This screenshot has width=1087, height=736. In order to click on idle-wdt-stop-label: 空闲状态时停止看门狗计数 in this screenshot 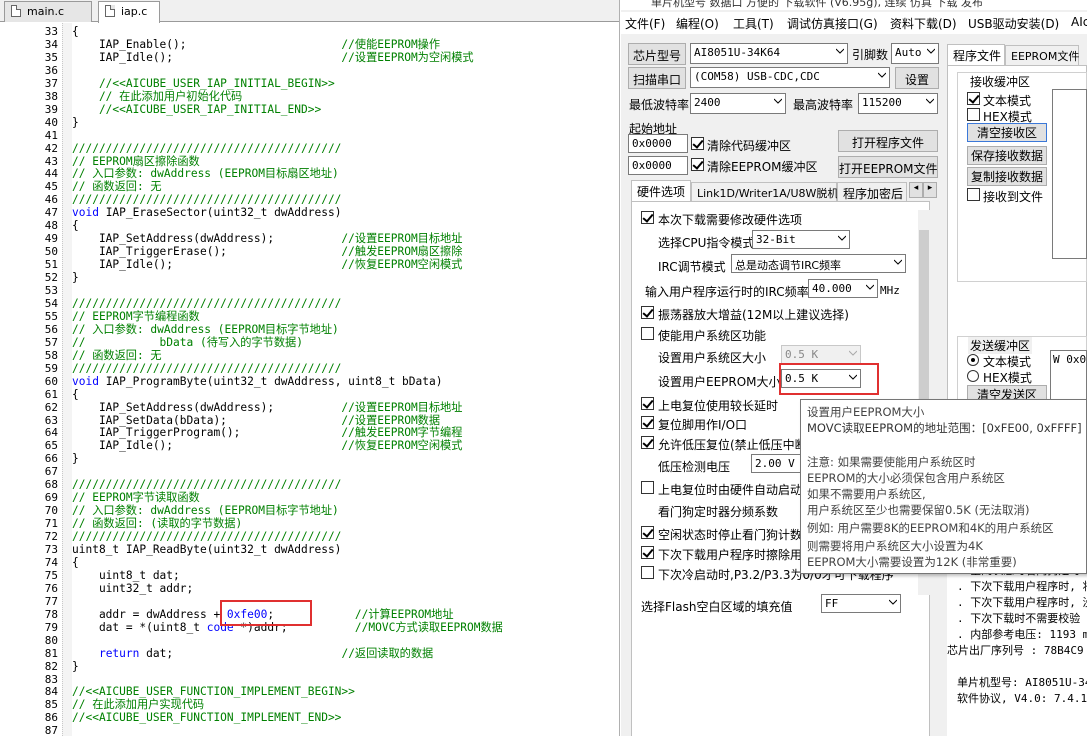, I will do `click(730, 535)`.